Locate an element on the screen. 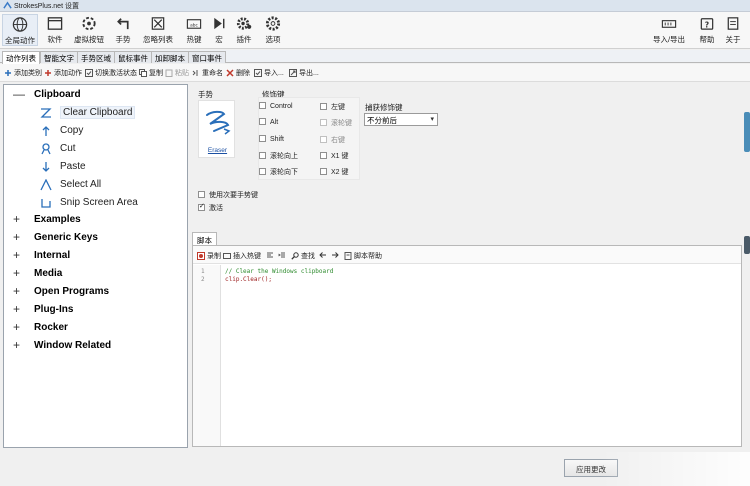  tab-gesture-areas: 手势区域 is located at coordinates (96, 57).